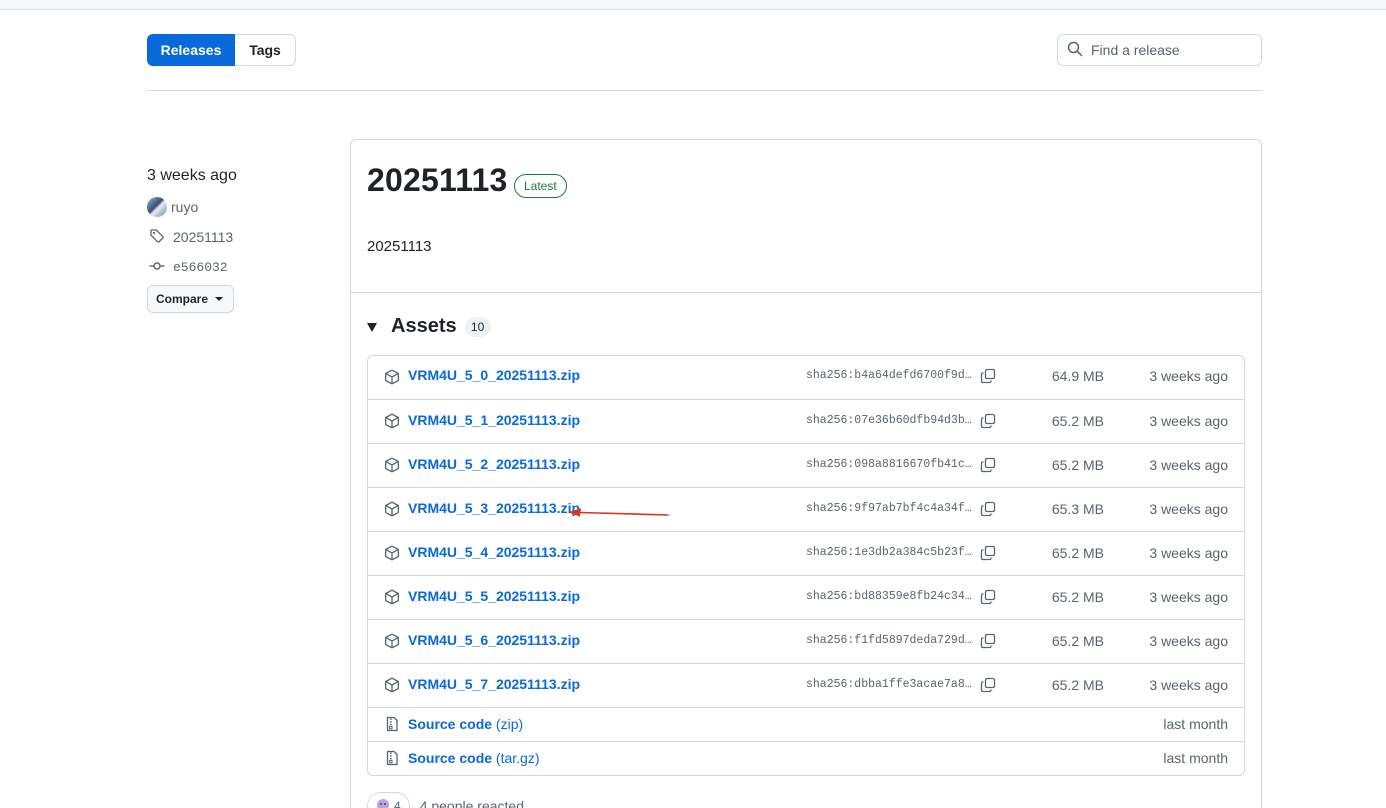  I want to click on release-notes: 20251113, so click(399, 246).